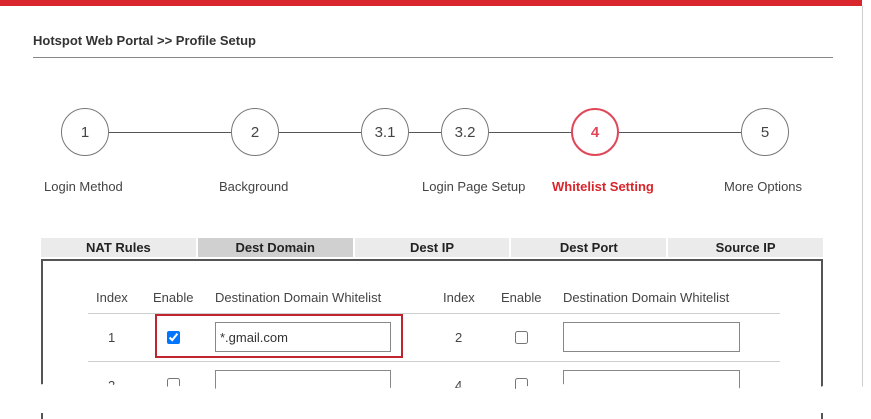 This screenshot has width=871, height=419. What do you see at coordinates (434, 361) in the screenshot?
I see `table-row-rule` at bounding box center [434, 361].